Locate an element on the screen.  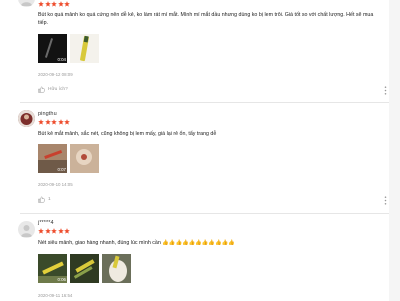
helpful-label: Hữu ích? is located at coordinates (58, 89).